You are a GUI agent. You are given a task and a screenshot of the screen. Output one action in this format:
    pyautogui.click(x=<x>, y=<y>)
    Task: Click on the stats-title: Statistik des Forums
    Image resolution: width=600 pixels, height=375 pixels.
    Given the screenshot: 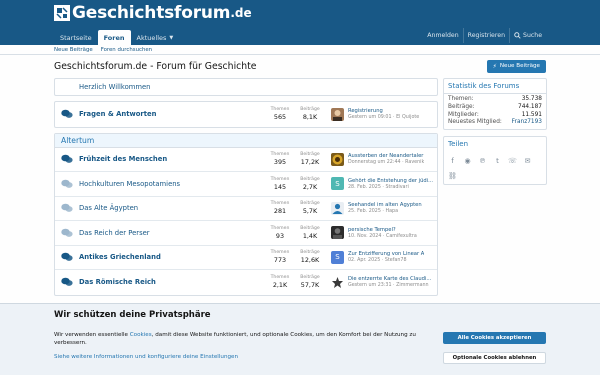 What is the action you would take?
    pyautogui.click(x=495, y=86)
    